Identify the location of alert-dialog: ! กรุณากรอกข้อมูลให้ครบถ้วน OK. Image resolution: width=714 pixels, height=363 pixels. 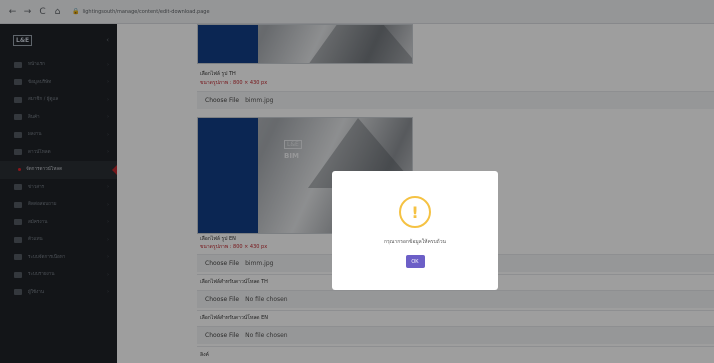
(415, 230).